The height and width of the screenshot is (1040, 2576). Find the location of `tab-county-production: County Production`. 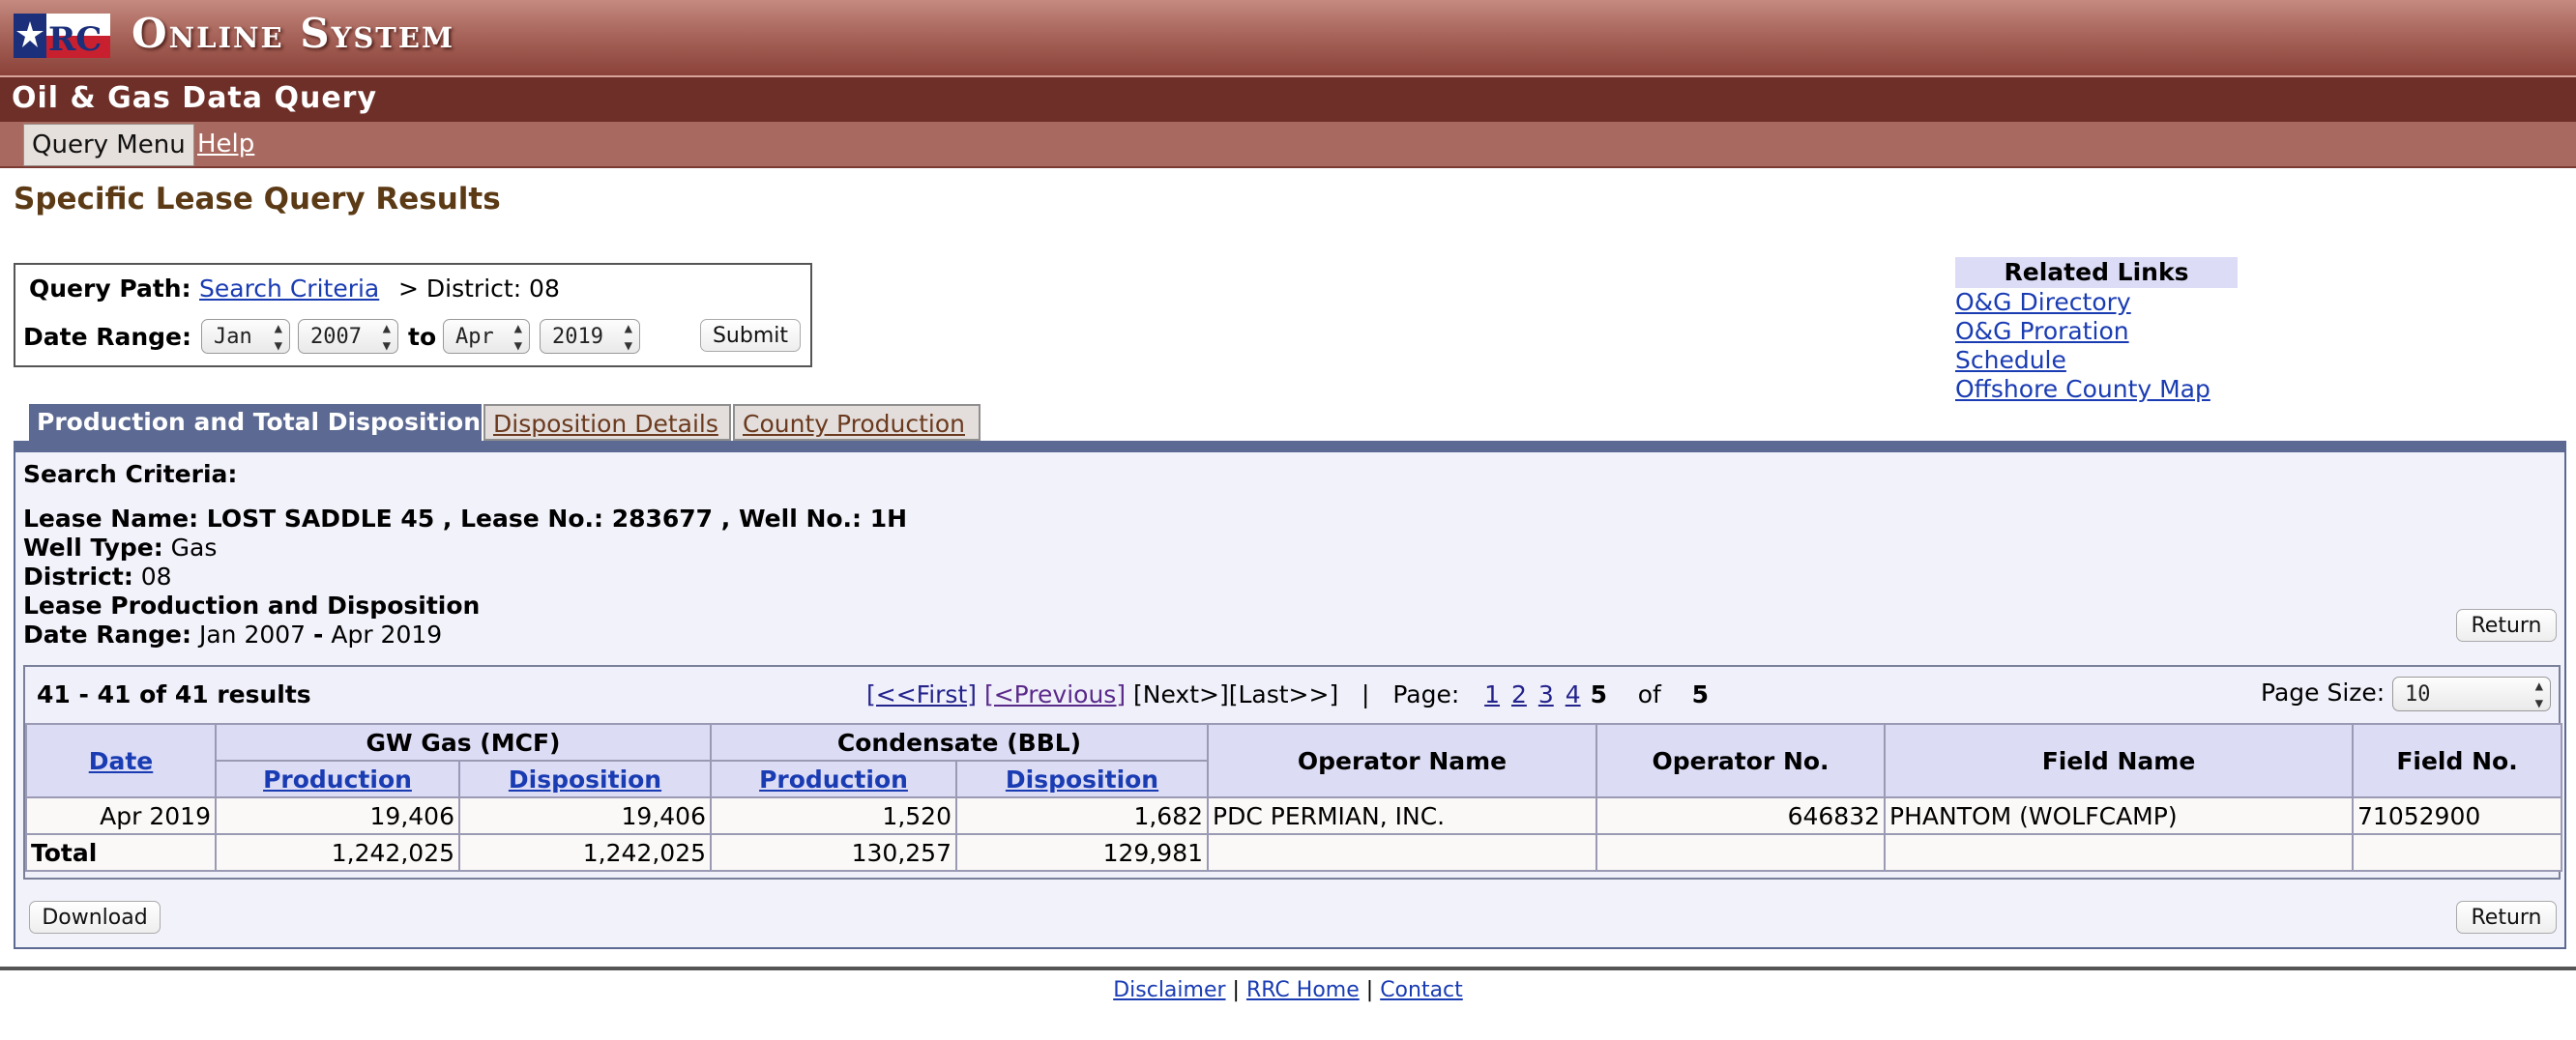

tab-county-production: County Production is located at coordinates (857, 423).